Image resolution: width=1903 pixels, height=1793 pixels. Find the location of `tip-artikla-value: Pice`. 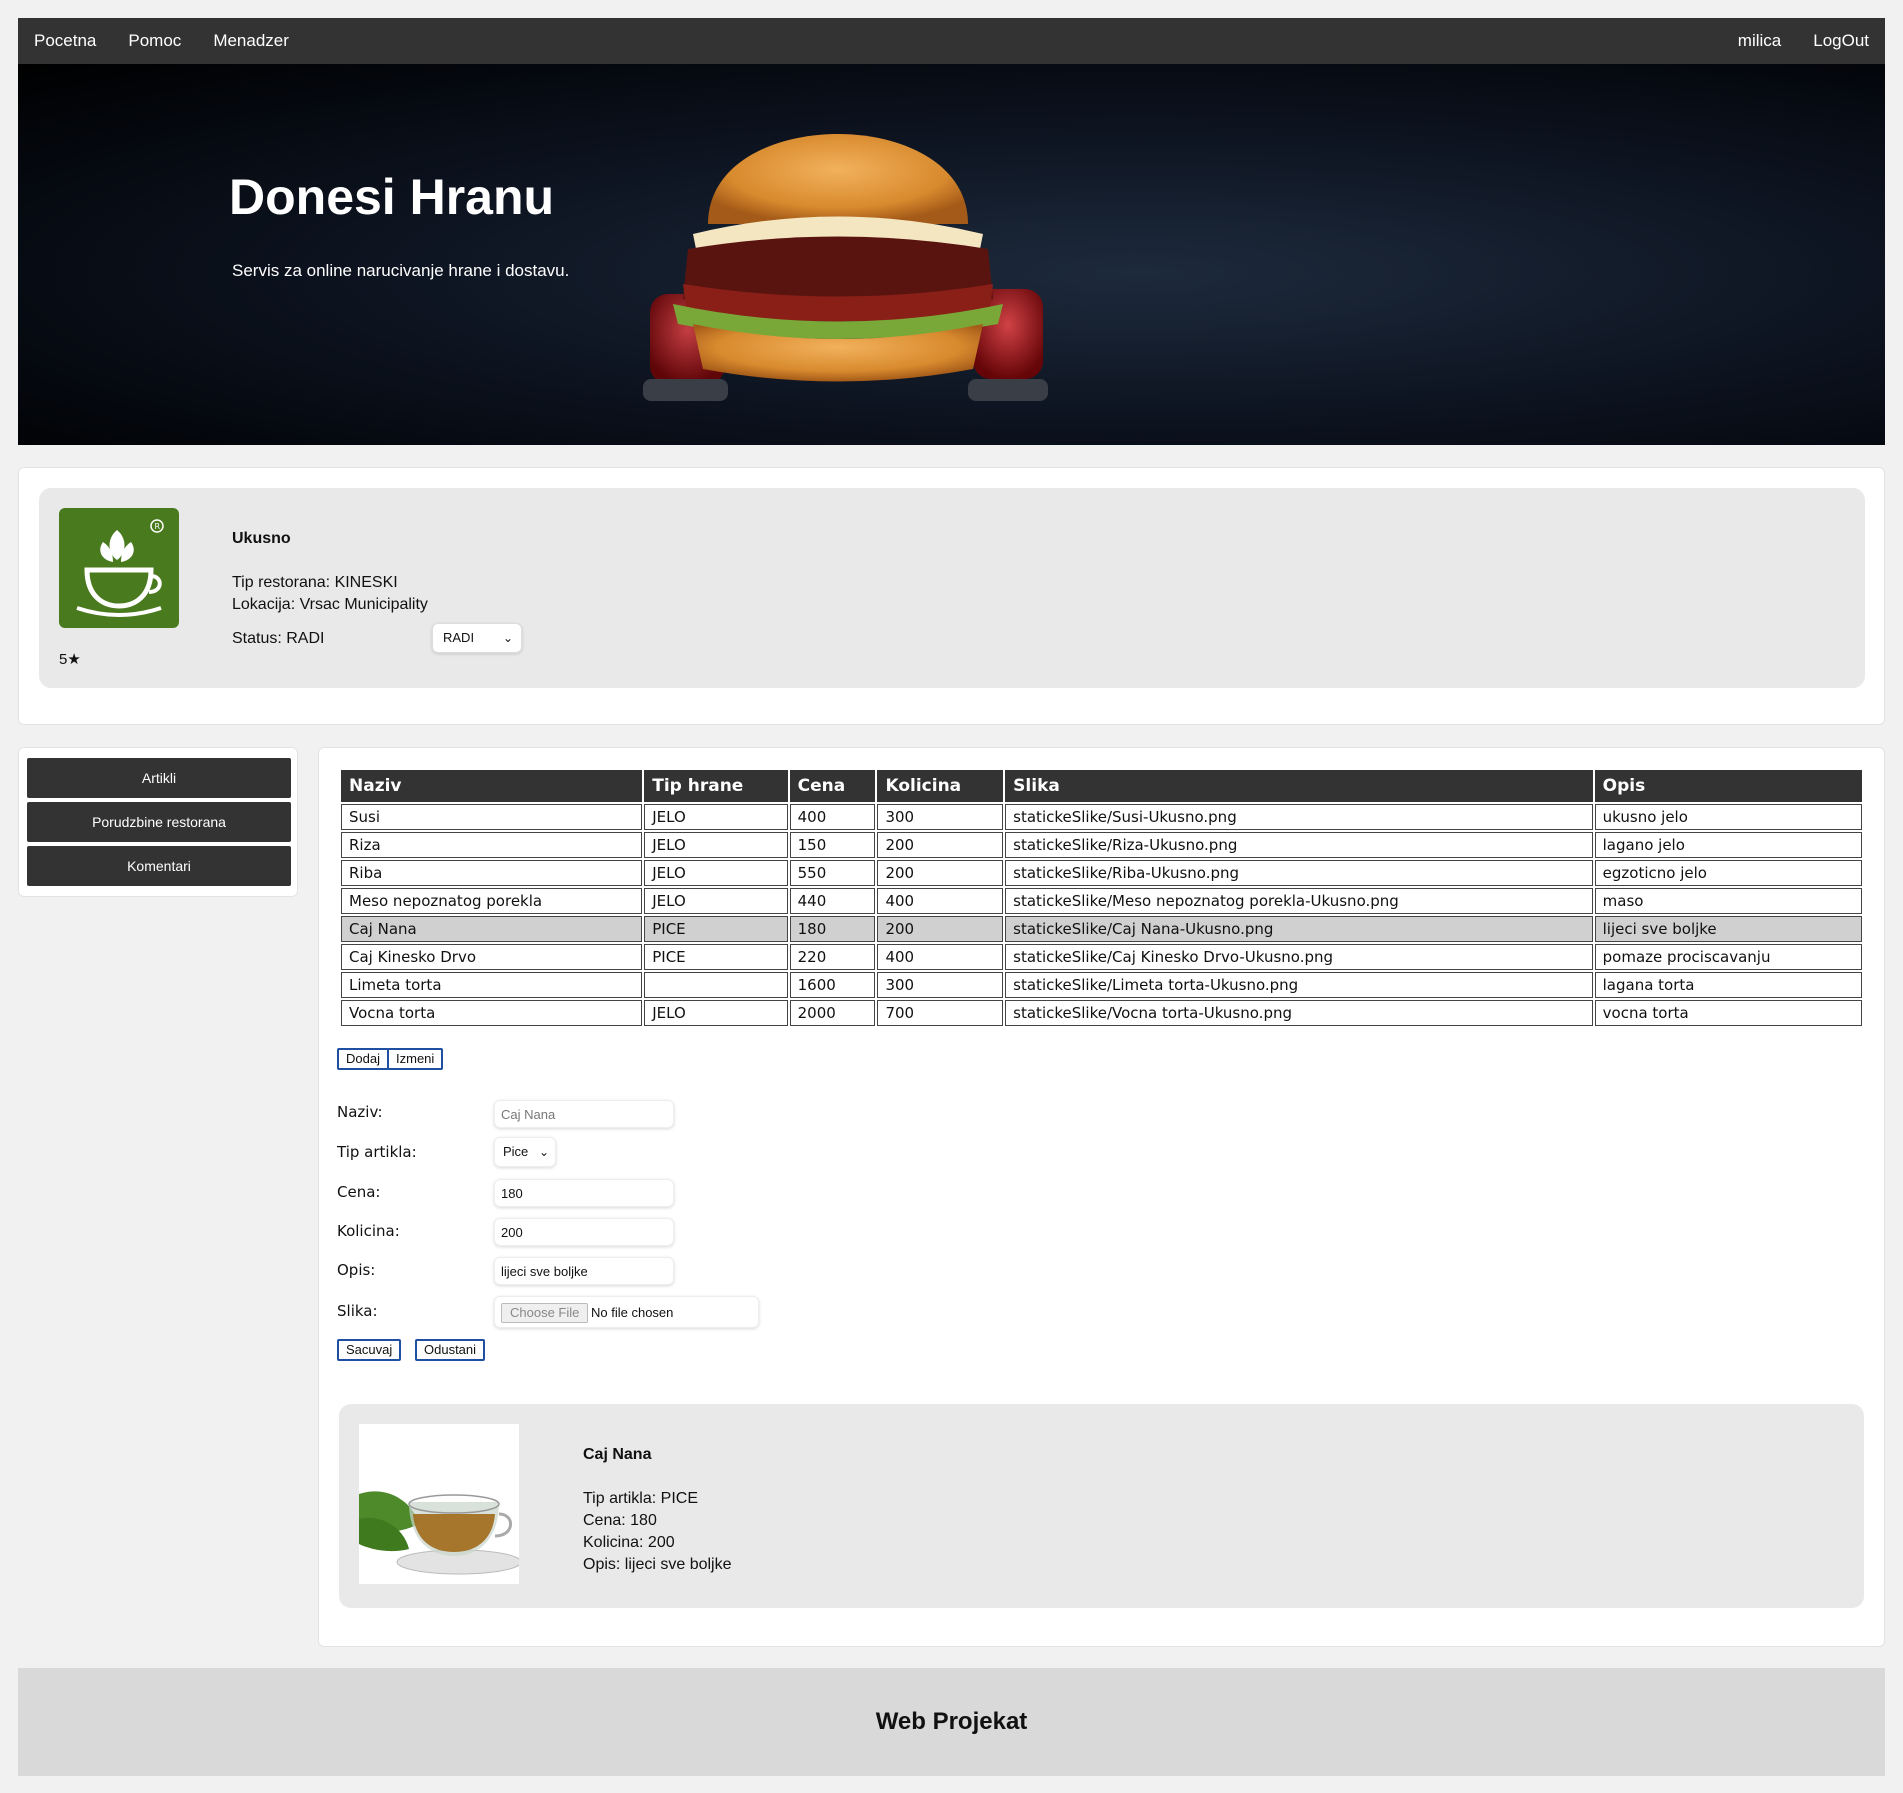

tip-artikla-value: Pice is located at coordinates (516, 1151).